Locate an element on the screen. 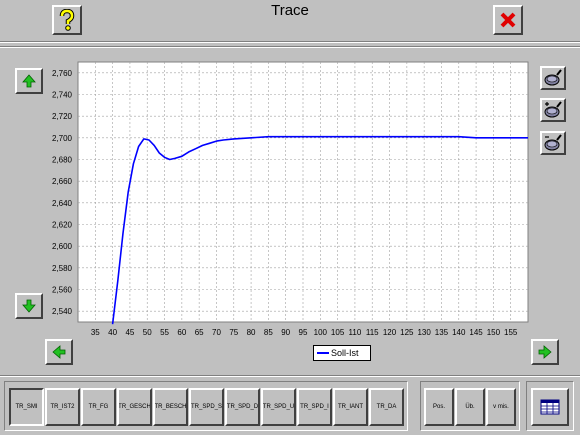  tab-tr_besch: TR_BESCH is located at coordinates (170, 407).